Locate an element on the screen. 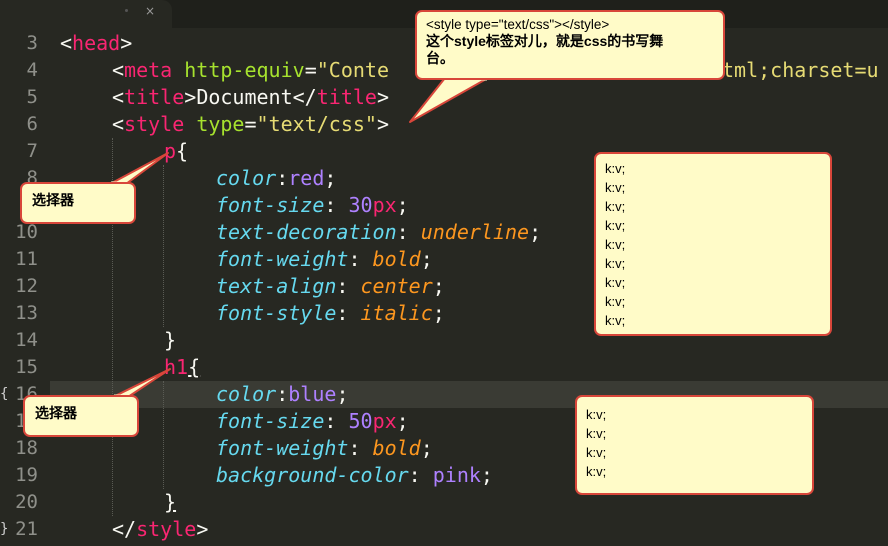 The height and width of the screenshot is (546, 888). selector-callout-2: 选择器 is located at coordinates (81, 416).